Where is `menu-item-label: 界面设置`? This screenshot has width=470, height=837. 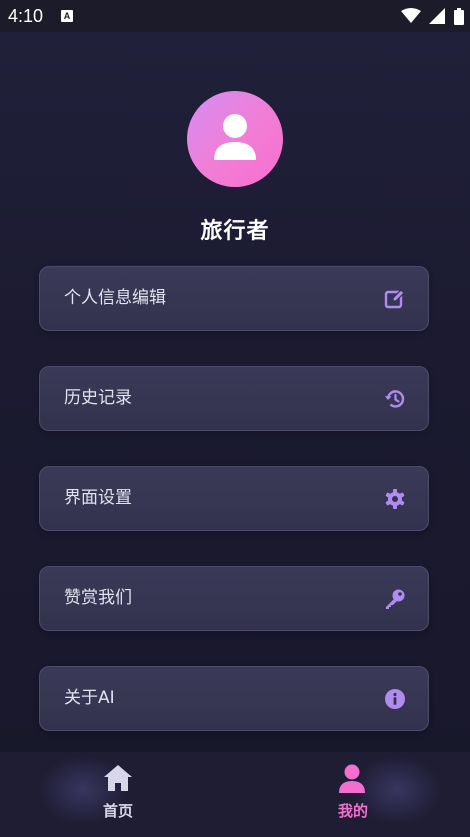 menu-item-label: 界面设置 is located at coordinates (98, 498).